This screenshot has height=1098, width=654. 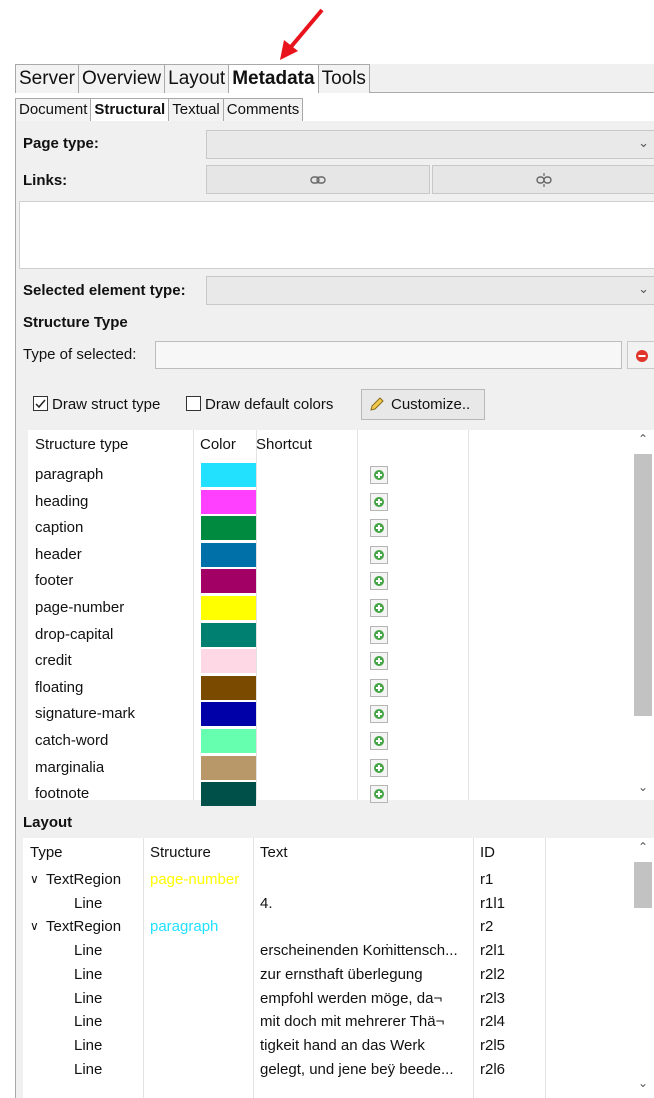 What do you see at coordinates (644, 968) in the screenshot?
I see `layout-table-scrollbar: ⌃ ⌄` at bounding box center [644, 968].